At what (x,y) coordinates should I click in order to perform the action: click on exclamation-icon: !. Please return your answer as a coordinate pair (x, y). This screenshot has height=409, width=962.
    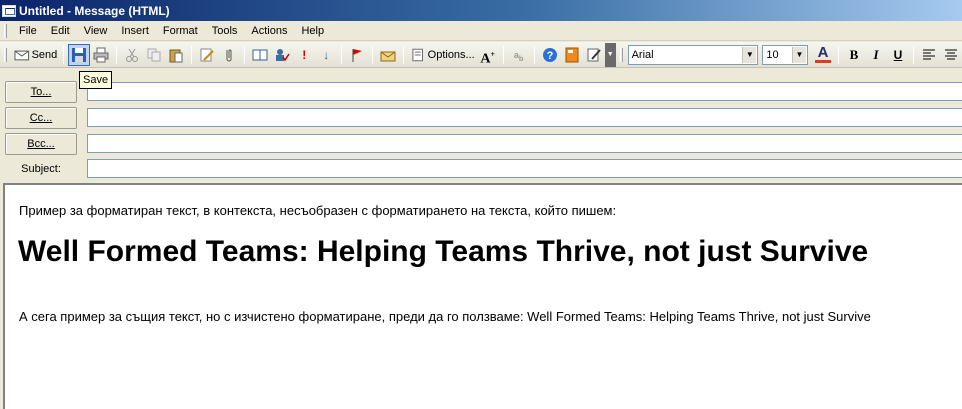
    Looking at the image, I should click on (304, 54).